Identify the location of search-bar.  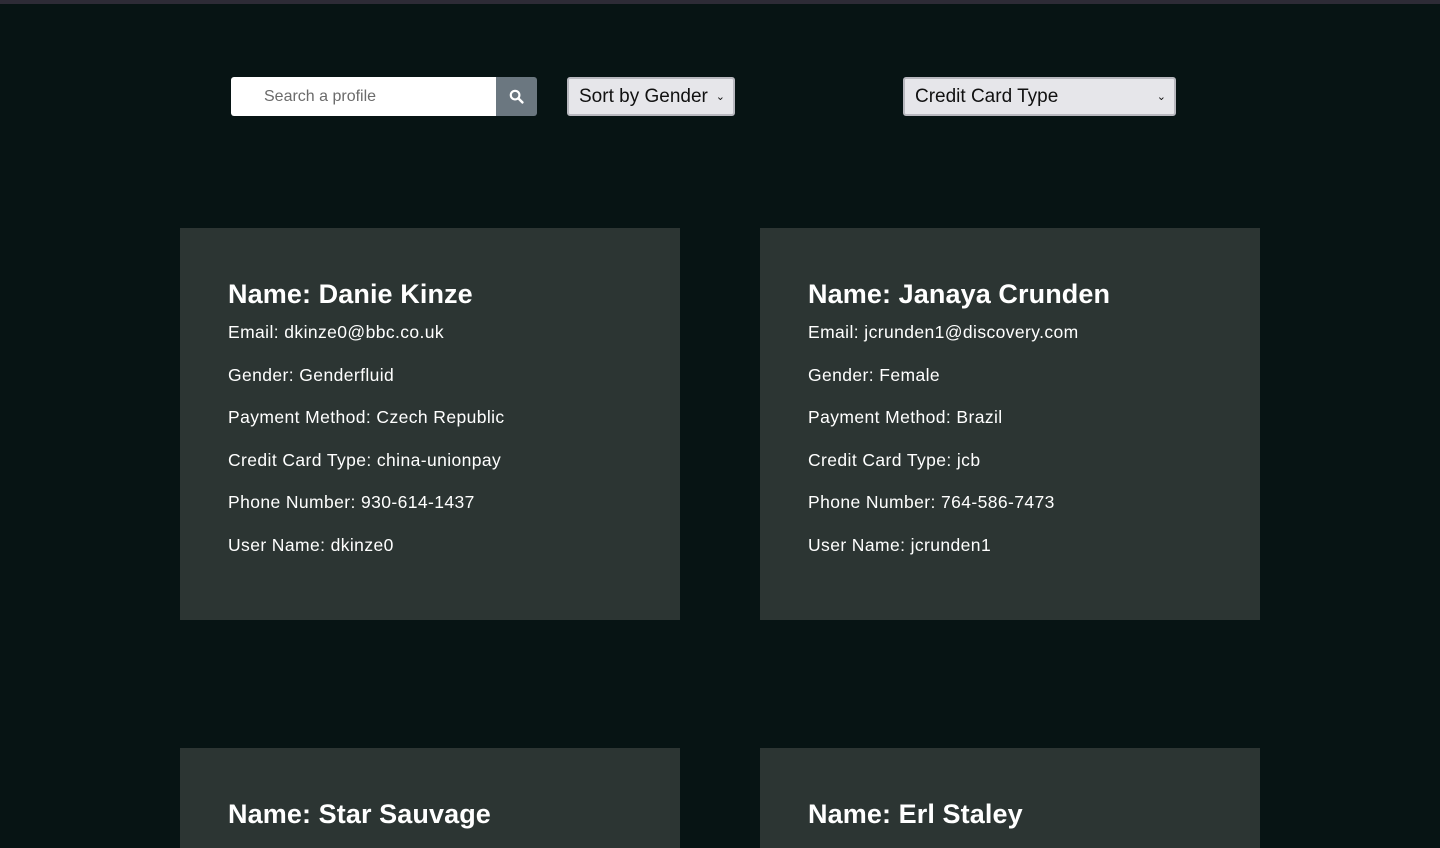
(384, 96).